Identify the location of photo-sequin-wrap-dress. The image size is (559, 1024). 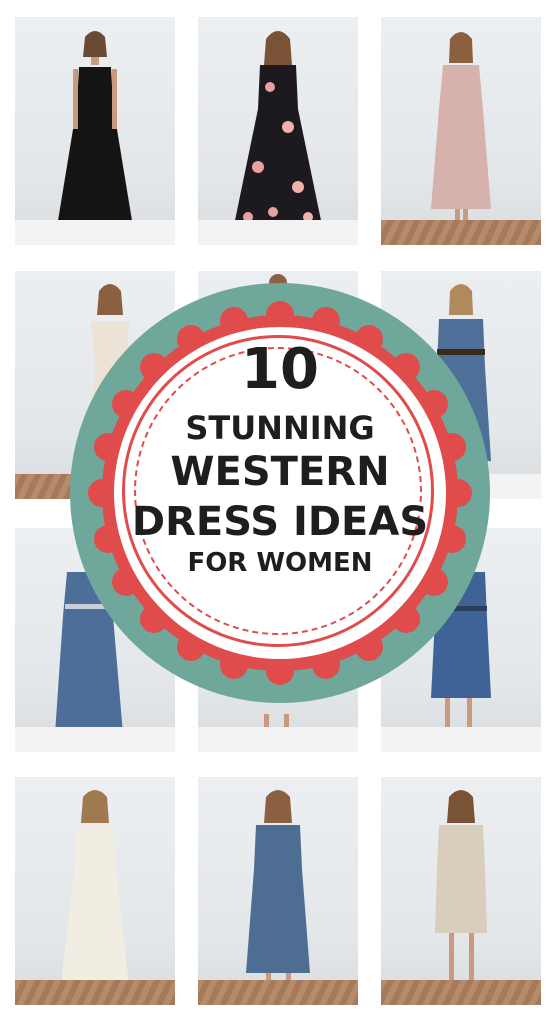
(461, 891).